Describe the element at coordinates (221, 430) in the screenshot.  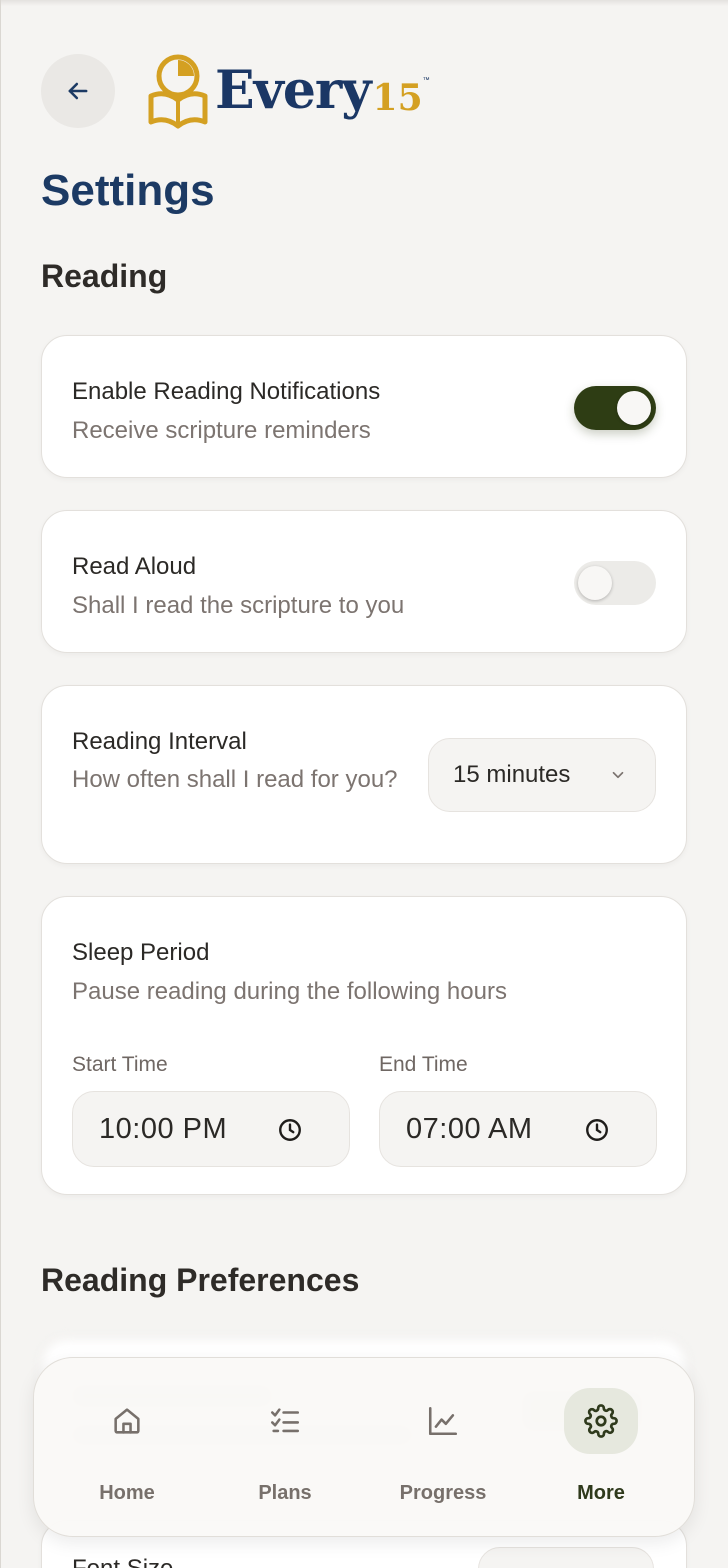
I see `notifications-subtitle: Receive scripture reminders` at that location.